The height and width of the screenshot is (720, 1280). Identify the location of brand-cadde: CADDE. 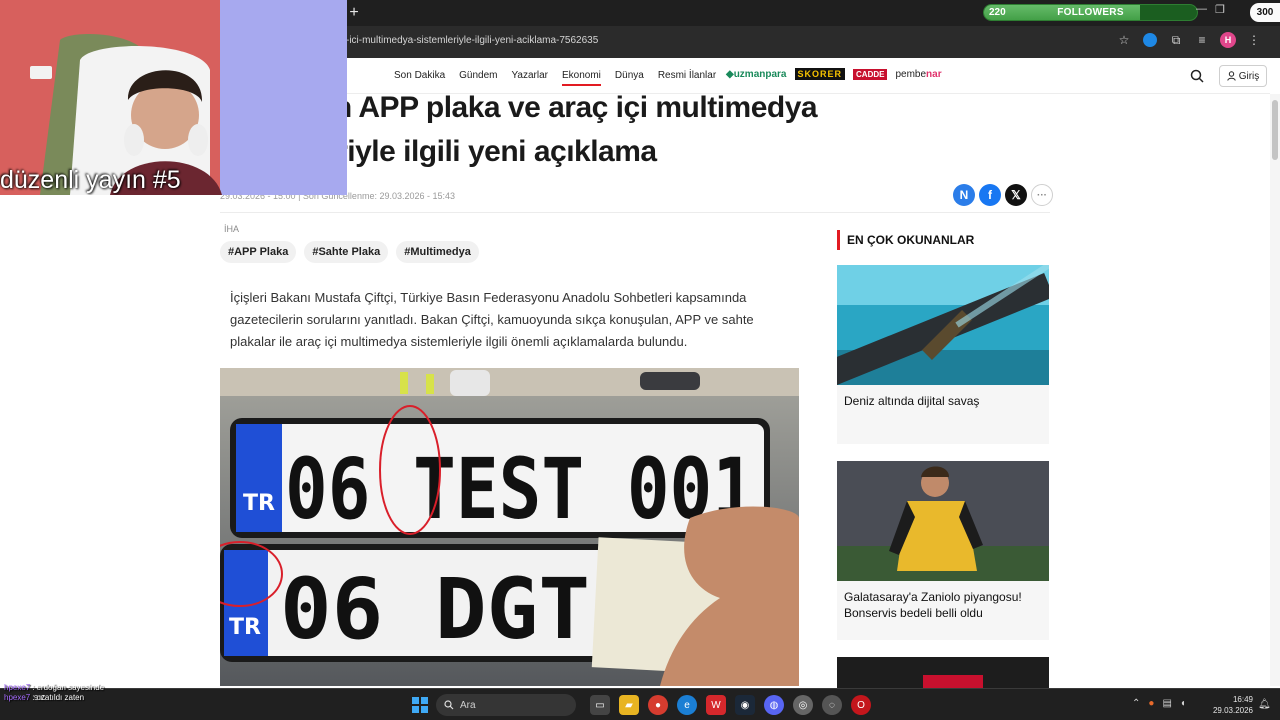
(870, 74).